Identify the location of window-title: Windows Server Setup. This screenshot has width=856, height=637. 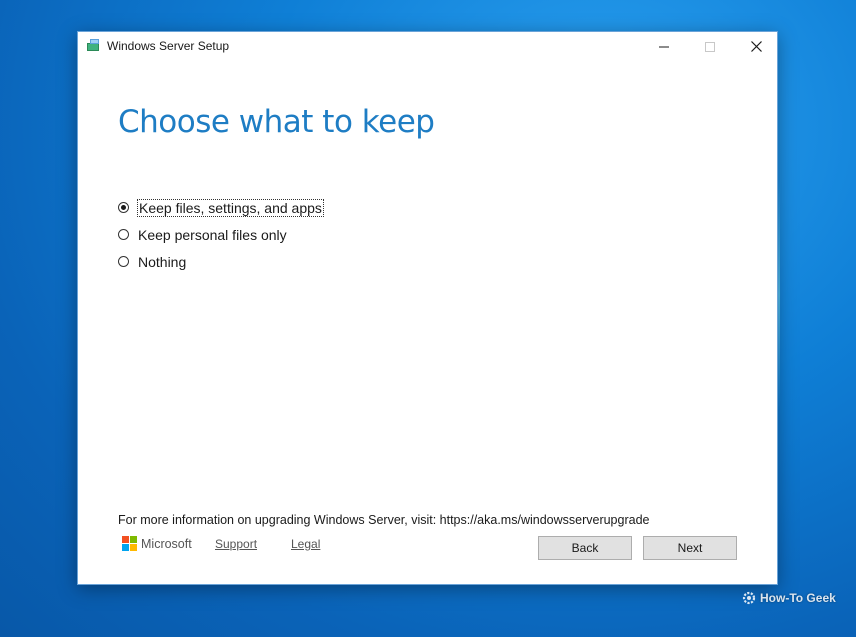
(168, 46).